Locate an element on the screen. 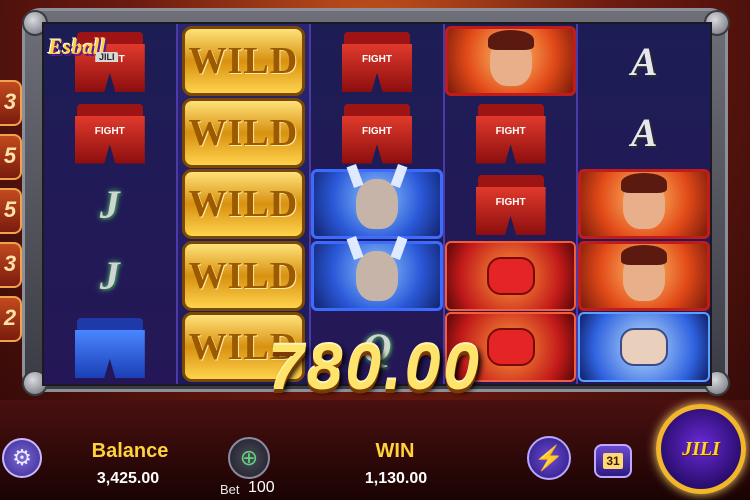 The height and width of the screenshot is (500, 750). balance-value: 3,425.00 is located at coordinates (128, 478).